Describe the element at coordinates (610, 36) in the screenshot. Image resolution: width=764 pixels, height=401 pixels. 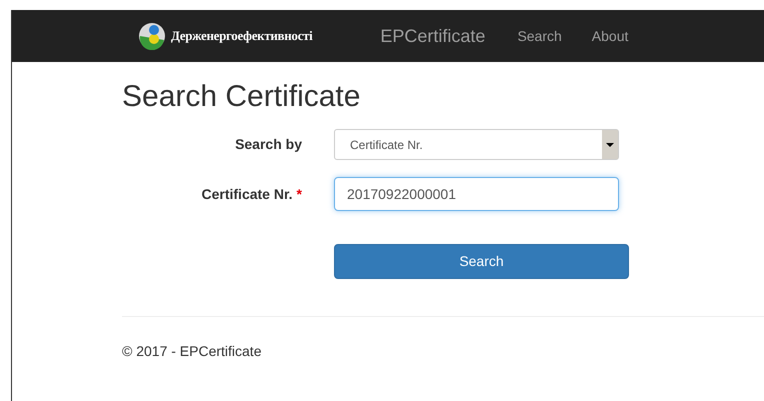
I see `nav-link: About` at that location.